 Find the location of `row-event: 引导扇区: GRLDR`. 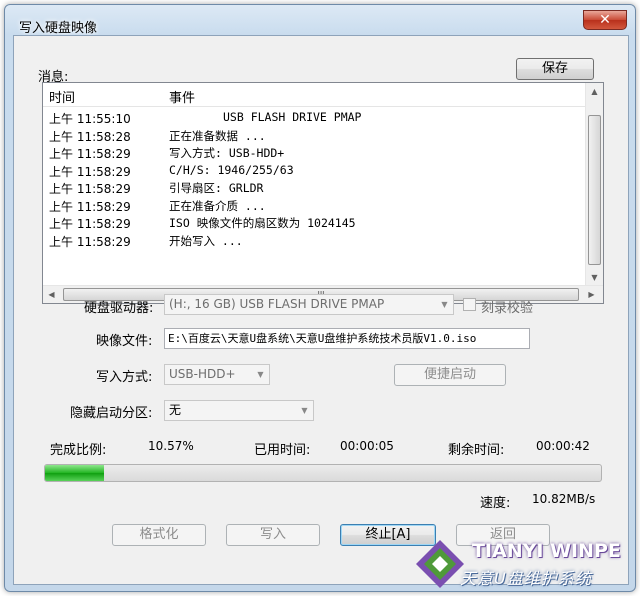

row-event: 引导扇区: GRLDR is located at coordinates (216, 188).